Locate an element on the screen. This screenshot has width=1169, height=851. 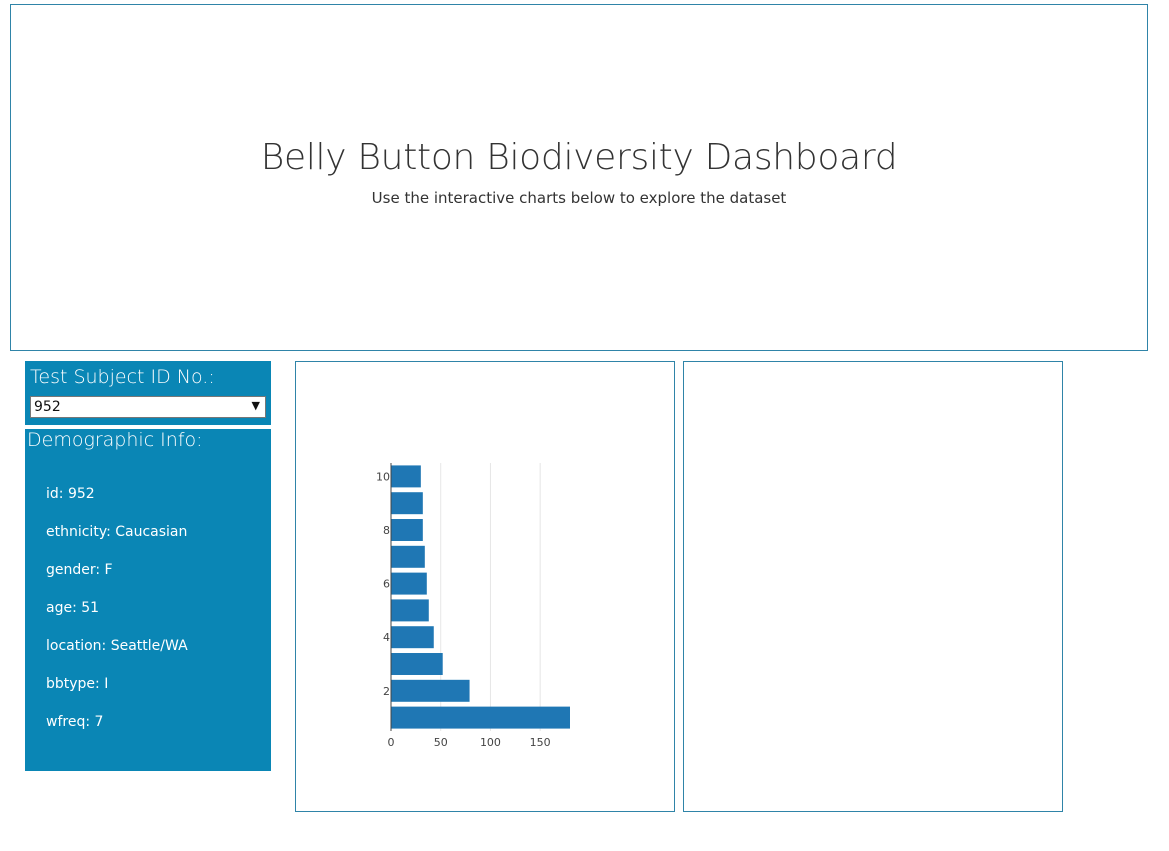
demographic-item-id: id: 952 is located at coordinates (70, 494).